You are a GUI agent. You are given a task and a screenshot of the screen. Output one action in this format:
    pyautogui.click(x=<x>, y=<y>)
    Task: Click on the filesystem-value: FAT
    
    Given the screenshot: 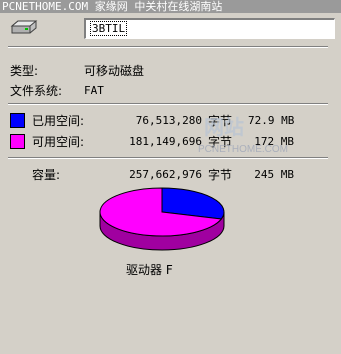 What is the action you would take?
    pyautogui.click(x=94, y=90)
    